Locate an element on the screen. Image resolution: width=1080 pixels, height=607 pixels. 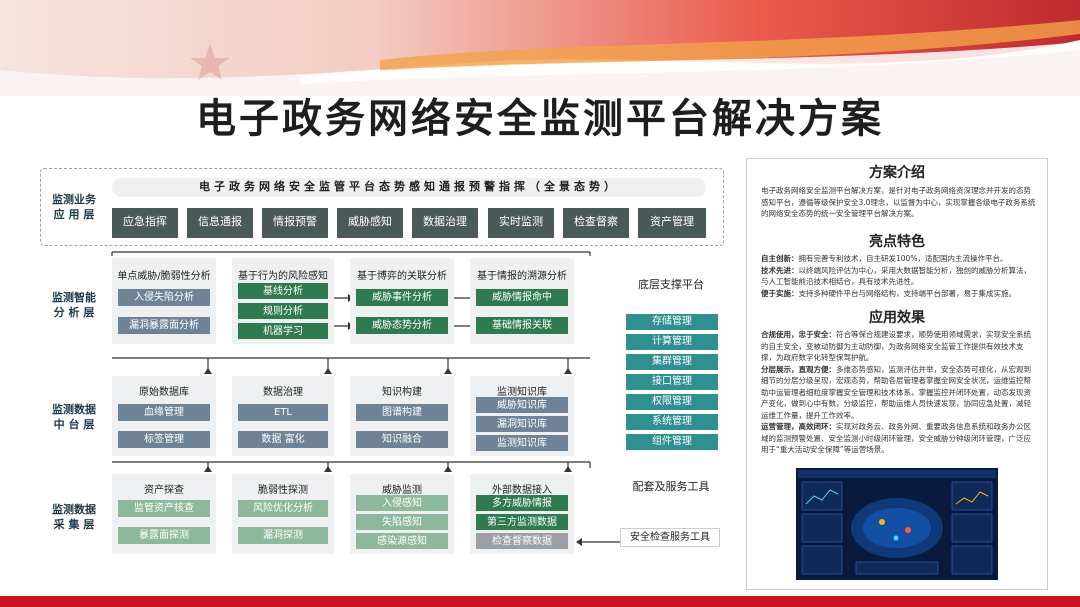
collect-item: 第三方监测数据 is located at coordinates (522, 522).